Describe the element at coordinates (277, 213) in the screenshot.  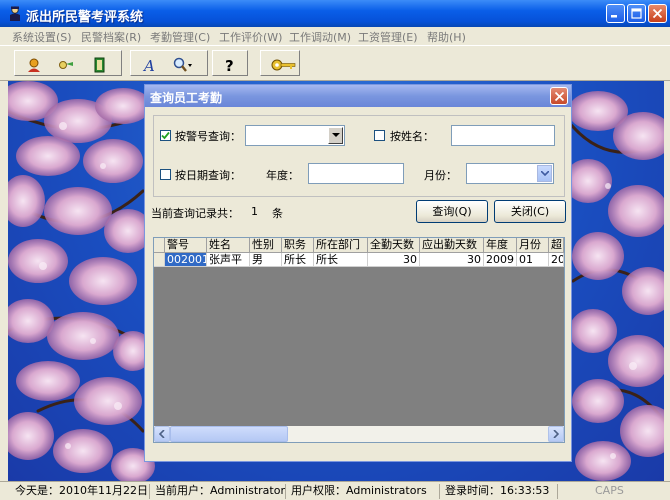
I see `record-count-unit: 条` at that location.